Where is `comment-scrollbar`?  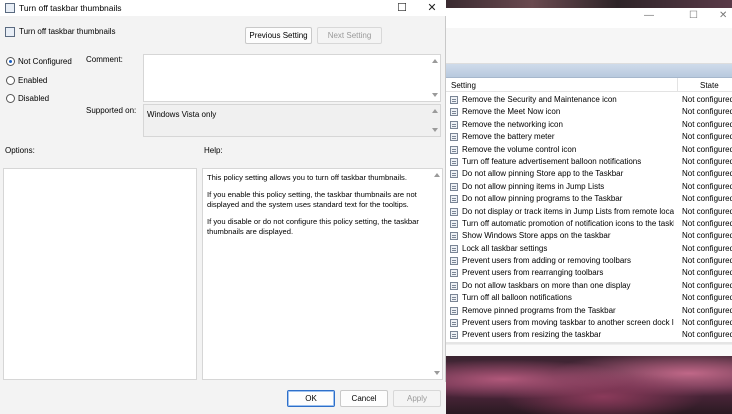
comment-scrollbar is located at coordinates (435, 78).